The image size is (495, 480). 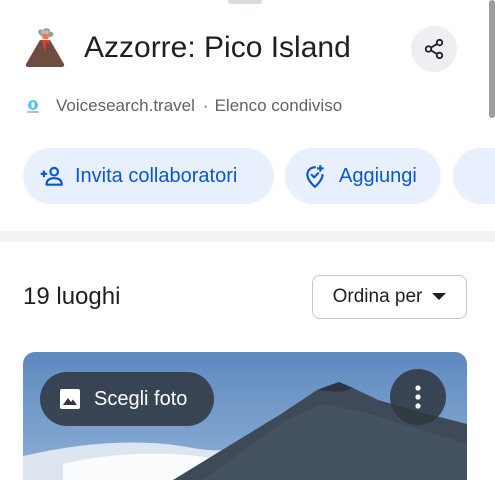 I want to click on places-count: 19 luoghi, so click(x=72, y=296).